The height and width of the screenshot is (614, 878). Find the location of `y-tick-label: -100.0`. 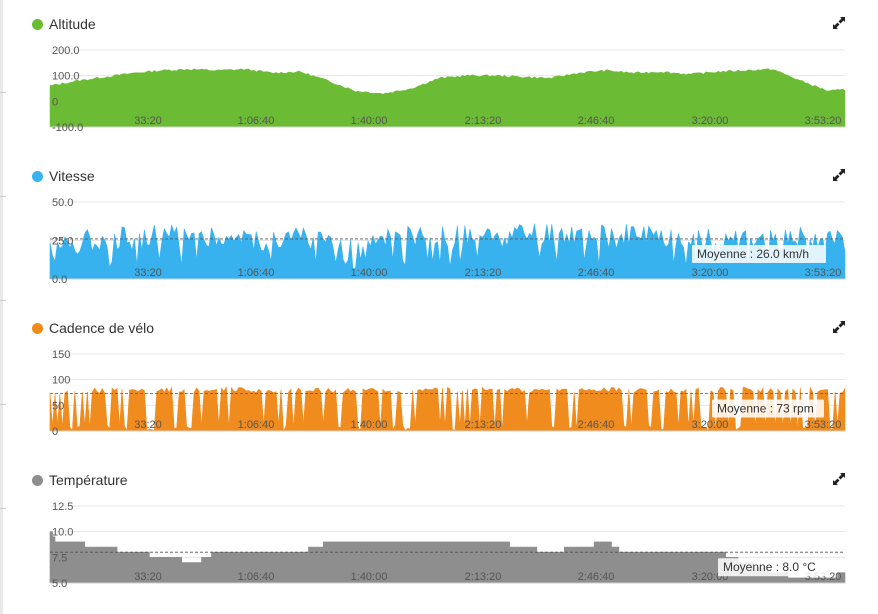

y-tick-label: -100.0 is located at coordinates (67, 128).